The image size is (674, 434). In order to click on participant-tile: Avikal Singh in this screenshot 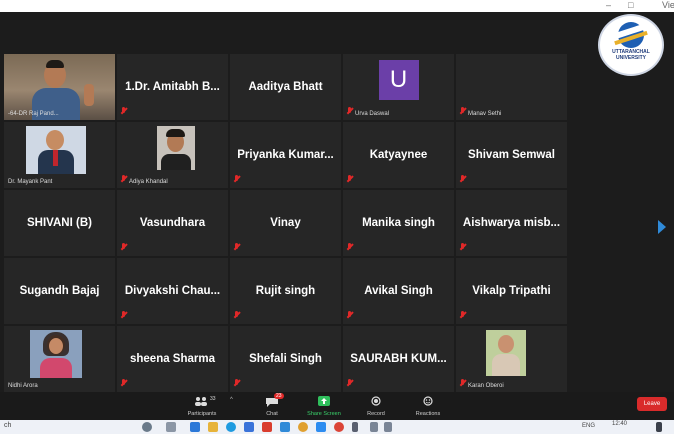, I will do `click(398, 291)`.